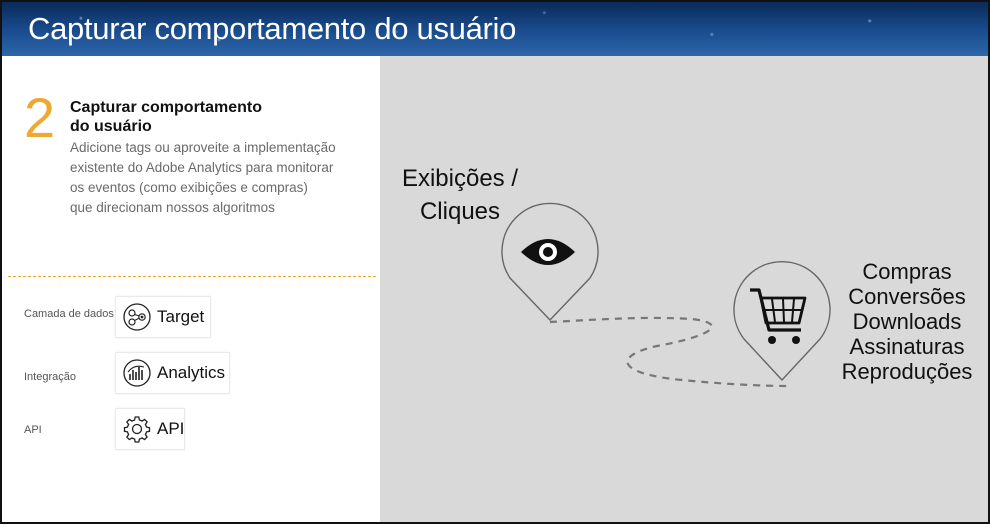 The image size is (990, 524). Describe the element at coordinates (778, 316) in the screenshot. I see `shopping-cart-icon` at that location.